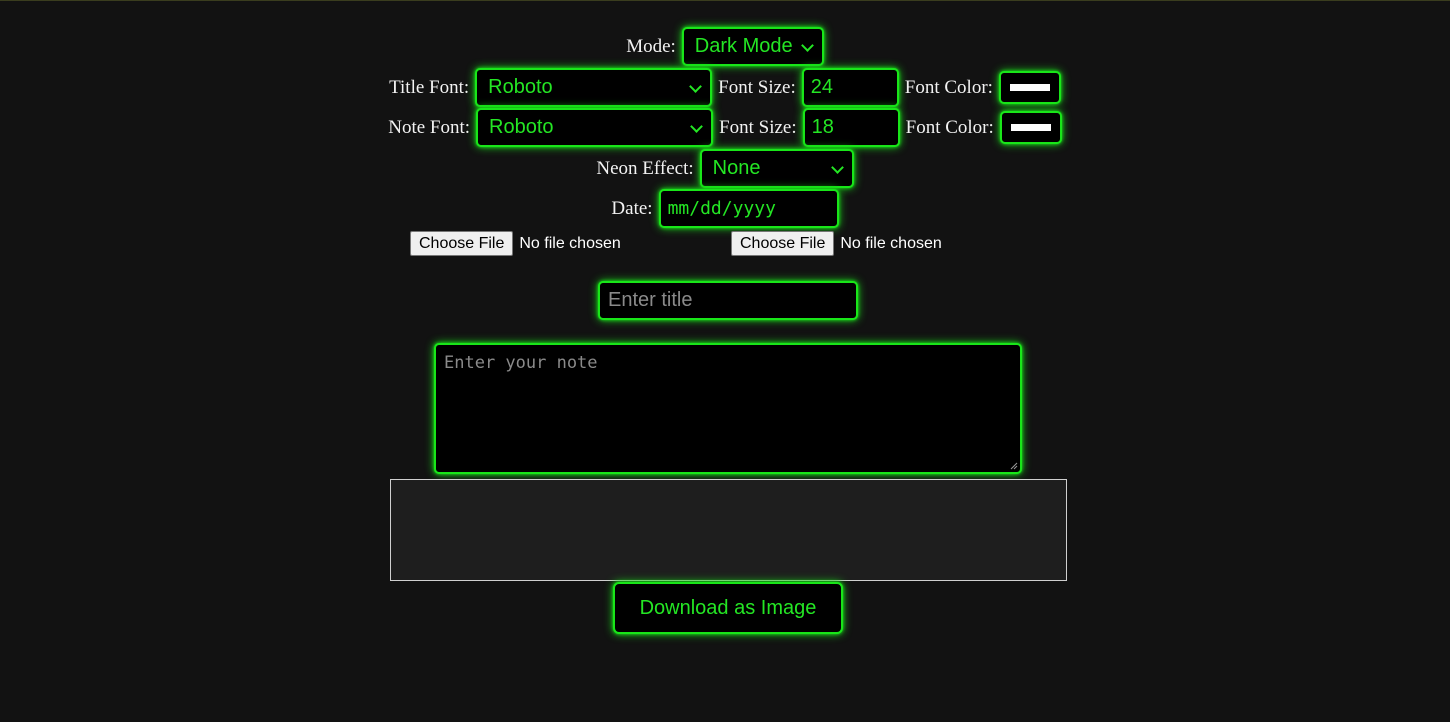 The width and height of the screenshot is (1450, 722). I want to click on download-image-button: Download as Image, so click(728, 608).